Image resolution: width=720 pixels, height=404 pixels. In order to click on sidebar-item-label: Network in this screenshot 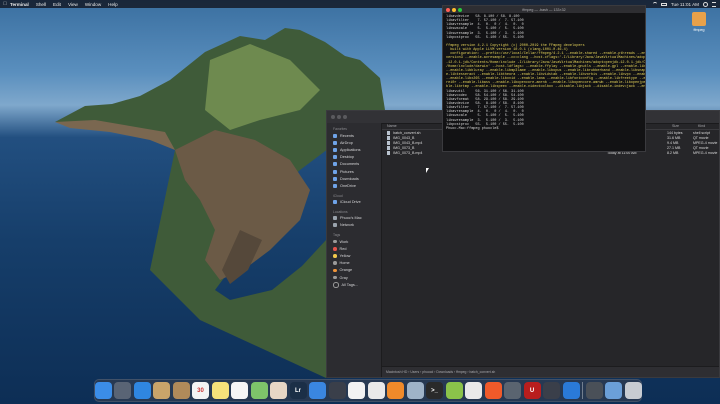, I will do `click(347, 225)`.